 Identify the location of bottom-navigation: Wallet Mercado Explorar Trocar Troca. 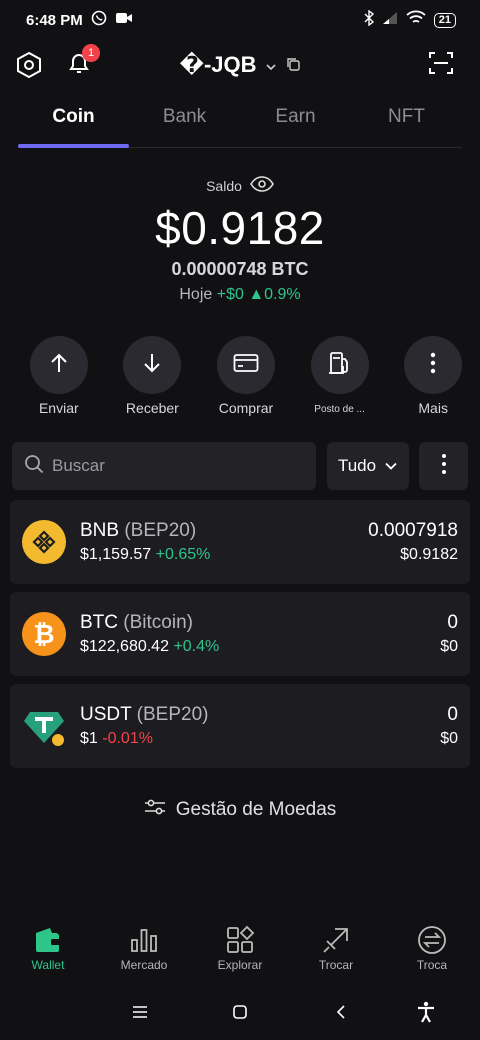
(240, 954).